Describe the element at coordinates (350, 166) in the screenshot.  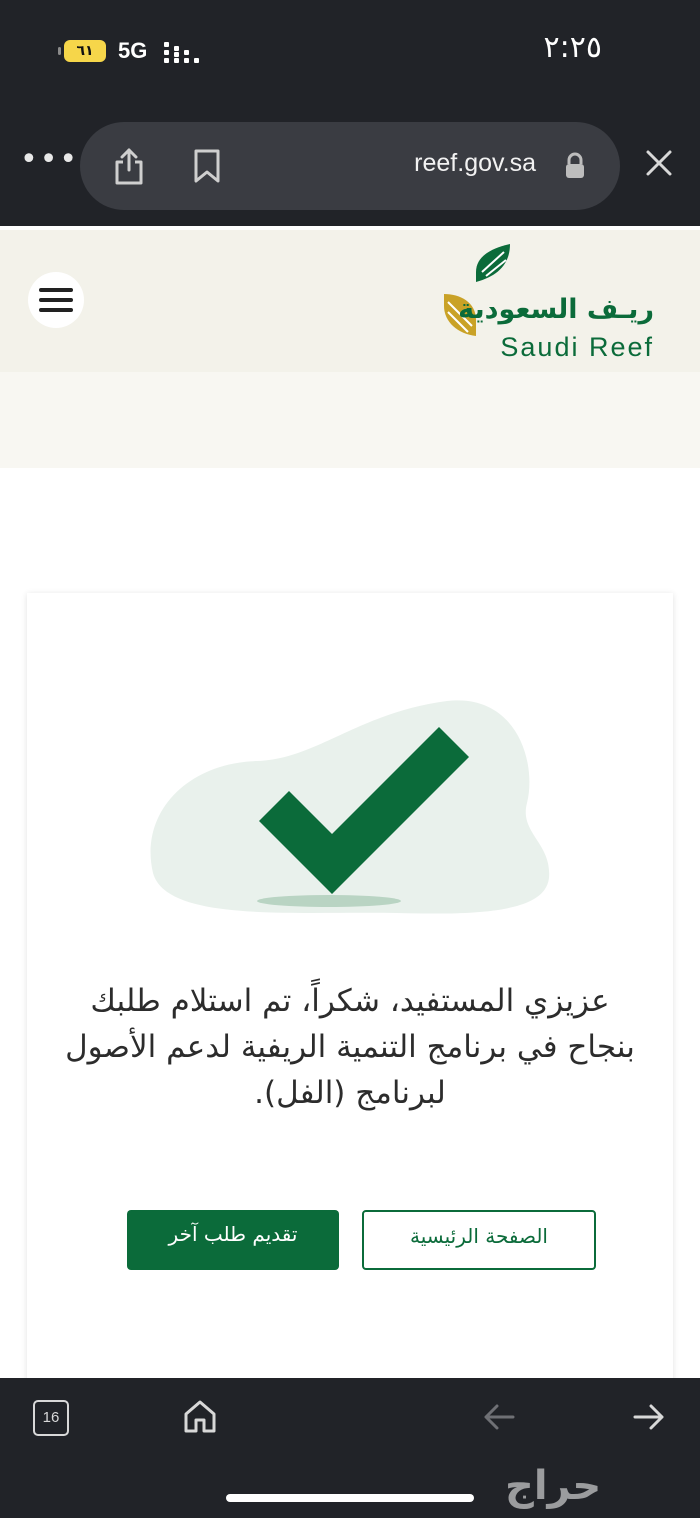
I see `address-bar: reef.gov.sa` at that location.